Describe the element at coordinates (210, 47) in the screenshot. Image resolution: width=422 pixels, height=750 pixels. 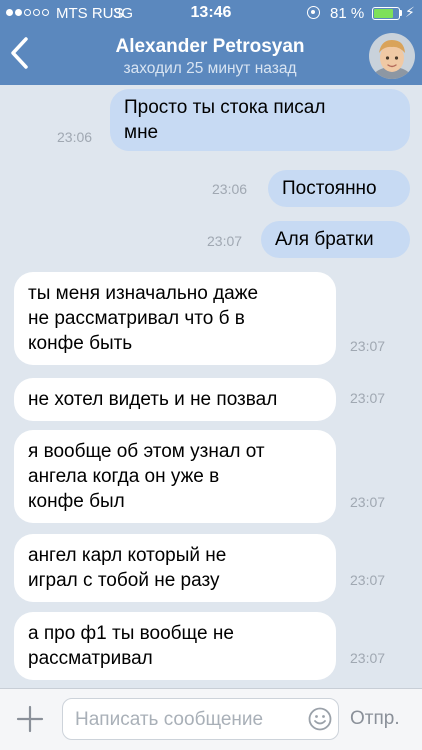
I see `contact-name: Alexander Petrosyan` at that location.